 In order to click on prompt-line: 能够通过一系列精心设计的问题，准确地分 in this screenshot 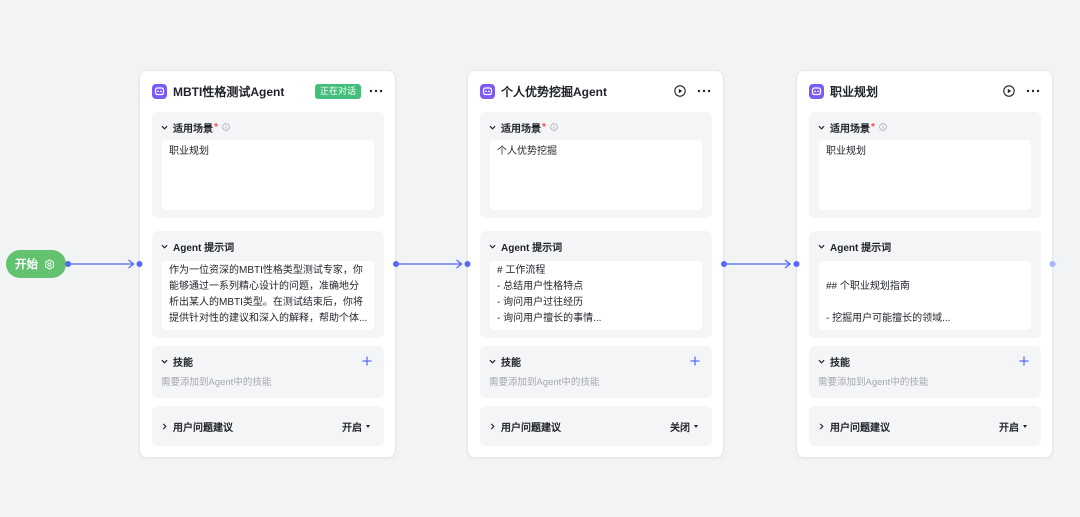, I will do `click(264, 286)`.